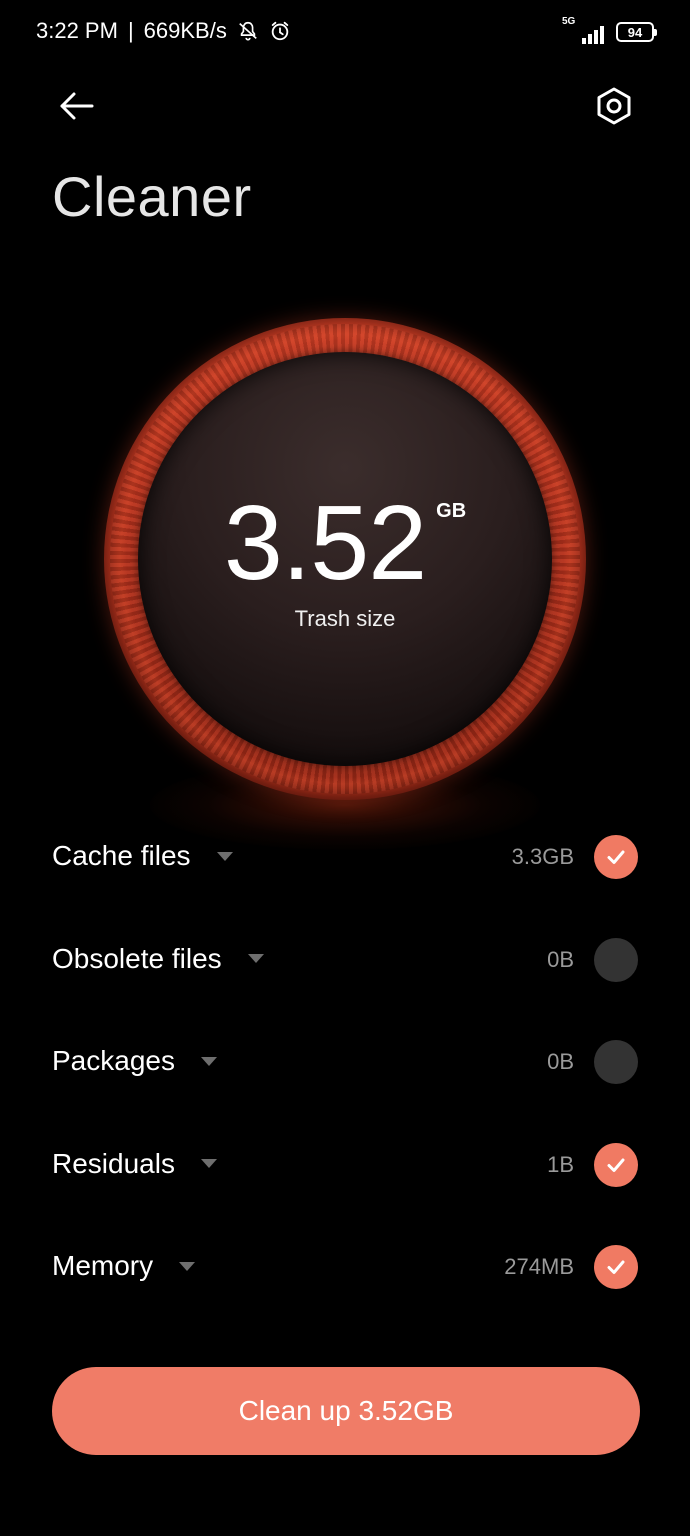  I want to click on category-size: 274MB, so click(539, 1266).